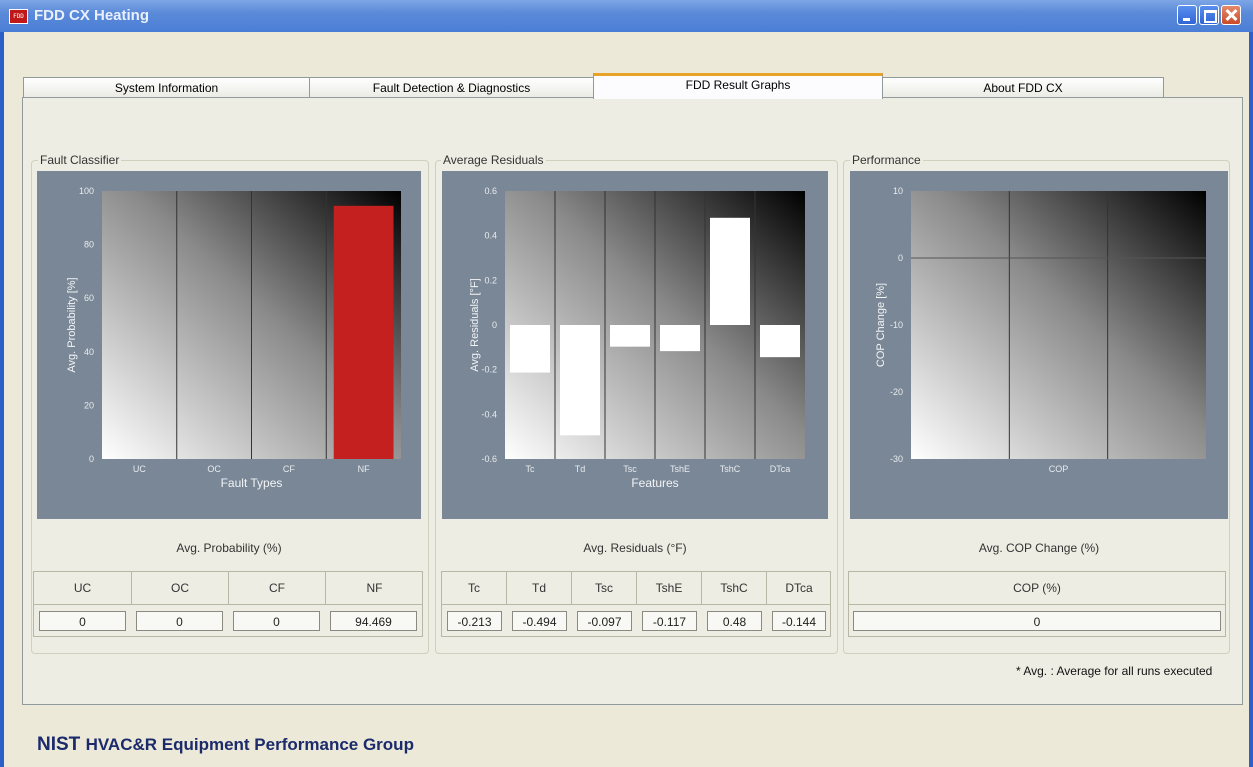  What do you see at coordinates (734, 621) in the screenshot?
I see `value-field-tshc: 0.48` at bounding box center [734, 621].